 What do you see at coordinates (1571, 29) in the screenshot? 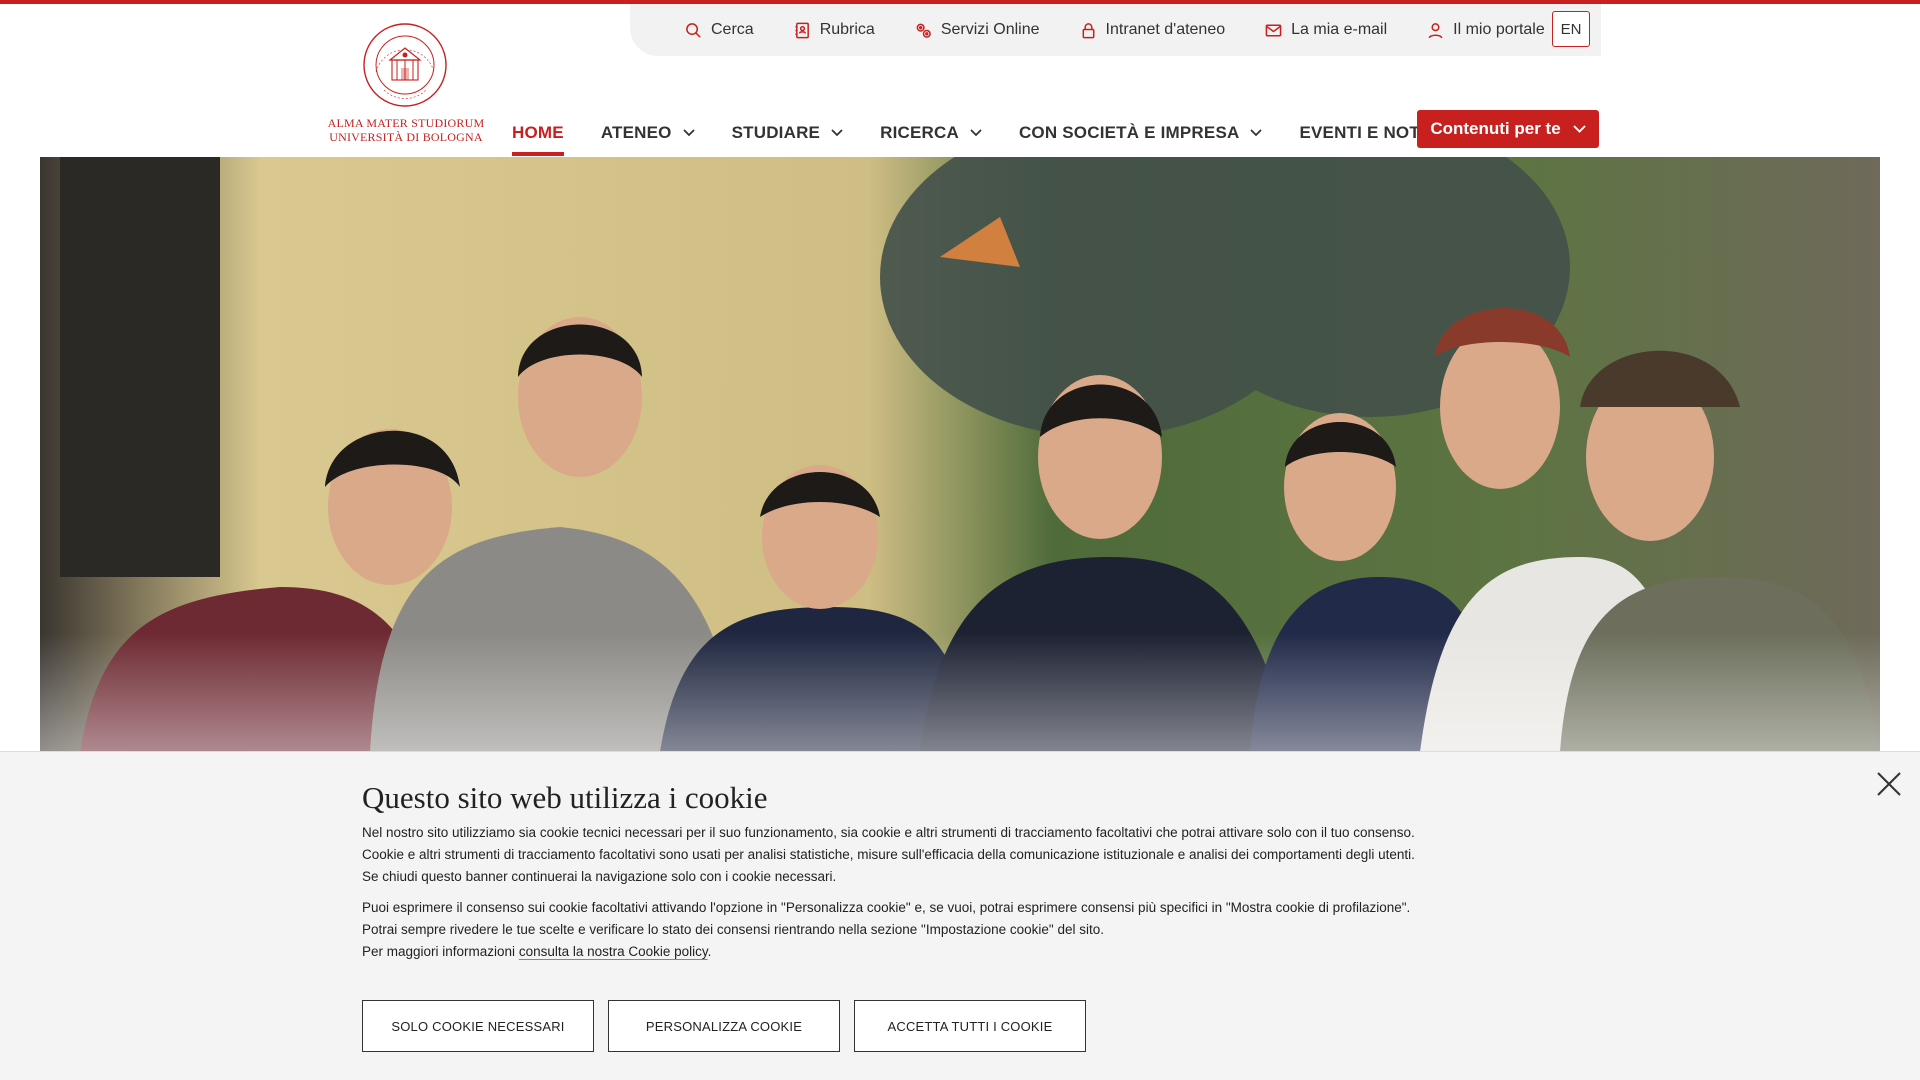
I see `language-switch-button: EN` at bounding box center [1571, 29].